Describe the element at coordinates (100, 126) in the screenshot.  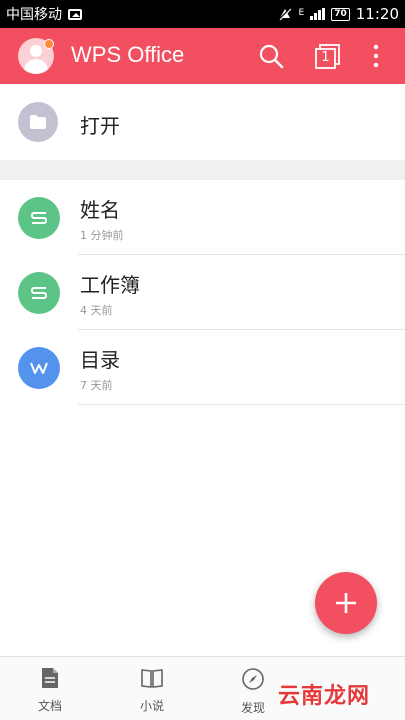
I see `open-label: 打开` at that location.